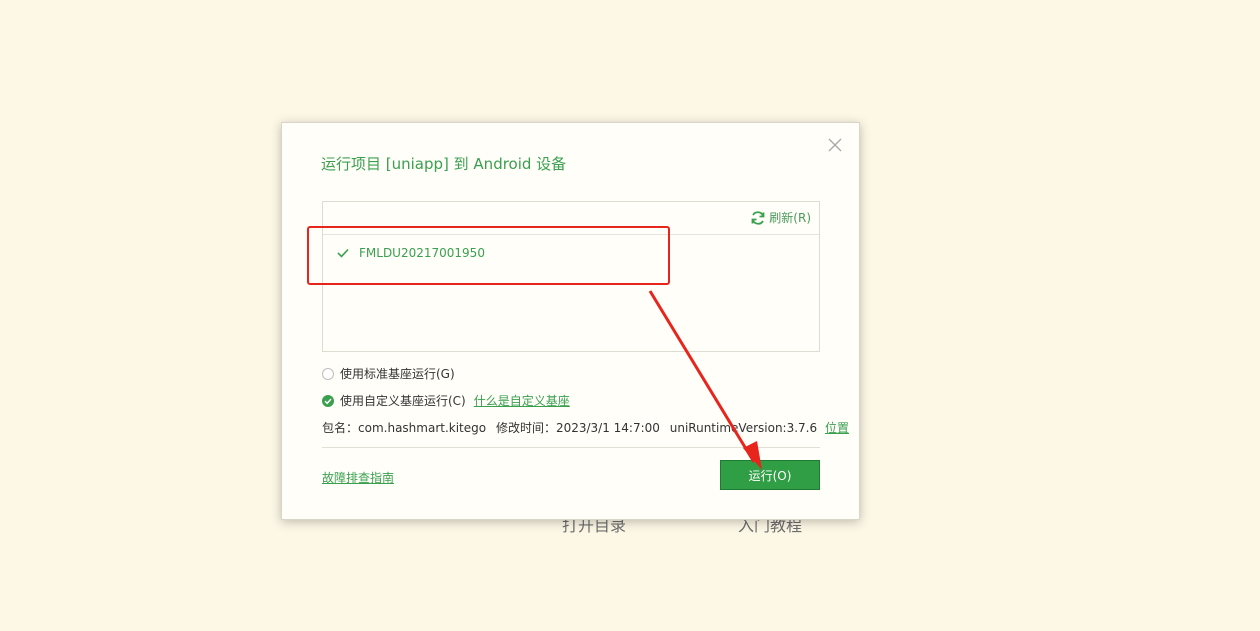 The image size is (1260, 631). Describe the element at coordinates (571, 447) in the screenshot. I see `divider` at that location.